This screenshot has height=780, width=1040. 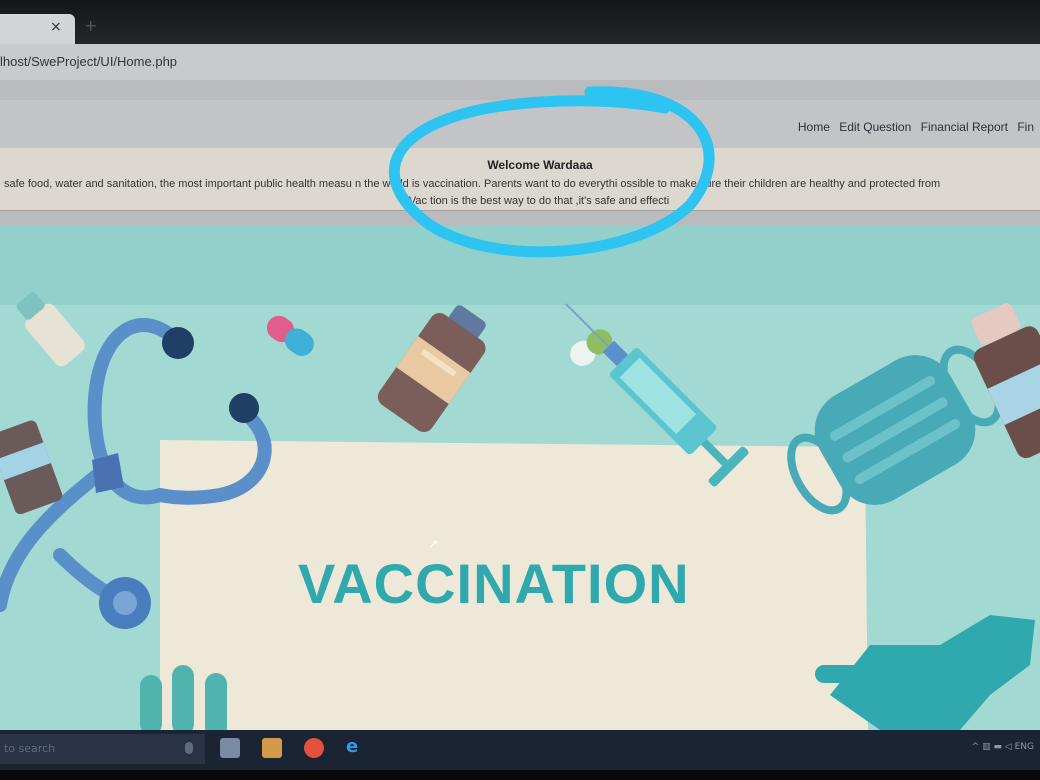 I want to click on tray-language: ENG, so click(x=1024, y=747).